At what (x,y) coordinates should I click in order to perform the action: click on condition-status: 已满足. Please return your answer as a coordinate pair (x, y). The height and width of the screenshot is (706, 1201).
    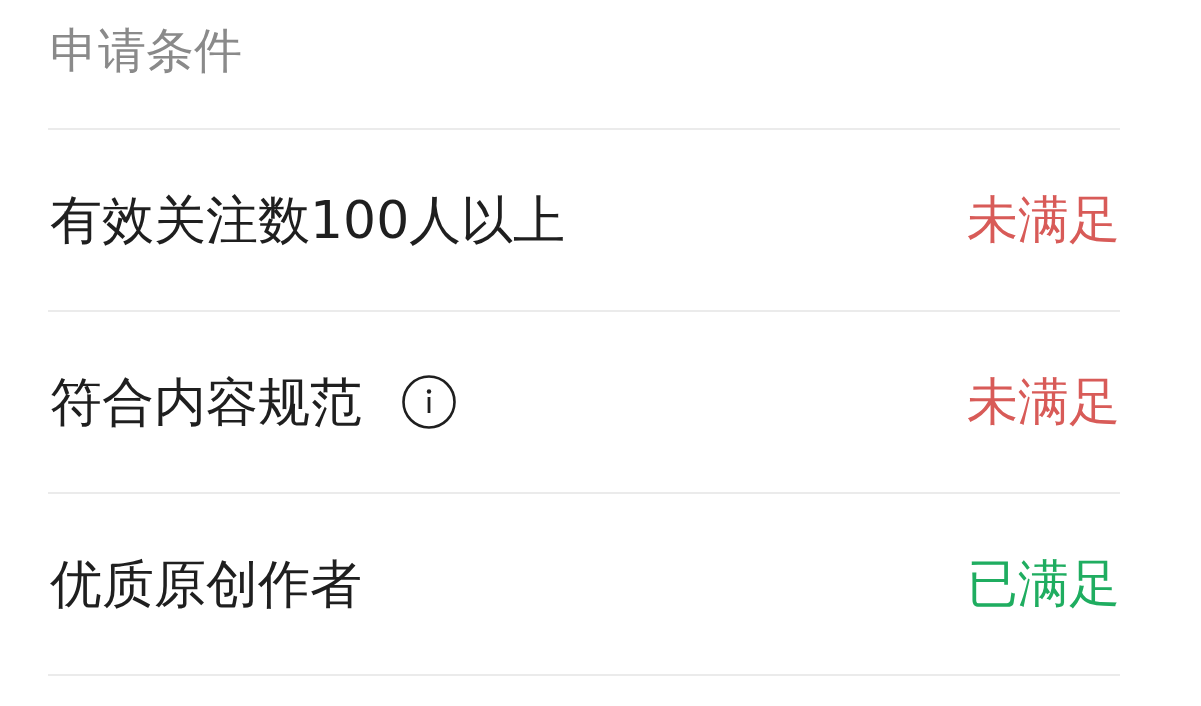
    Looking at the image, I should click on (1043, 584).